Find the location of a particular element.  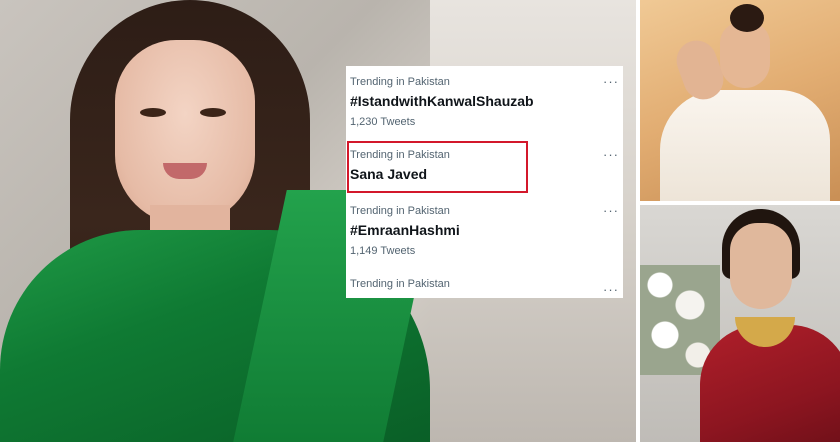

trend-name: #EmraanHashmi is located at coordinates (405, 230).